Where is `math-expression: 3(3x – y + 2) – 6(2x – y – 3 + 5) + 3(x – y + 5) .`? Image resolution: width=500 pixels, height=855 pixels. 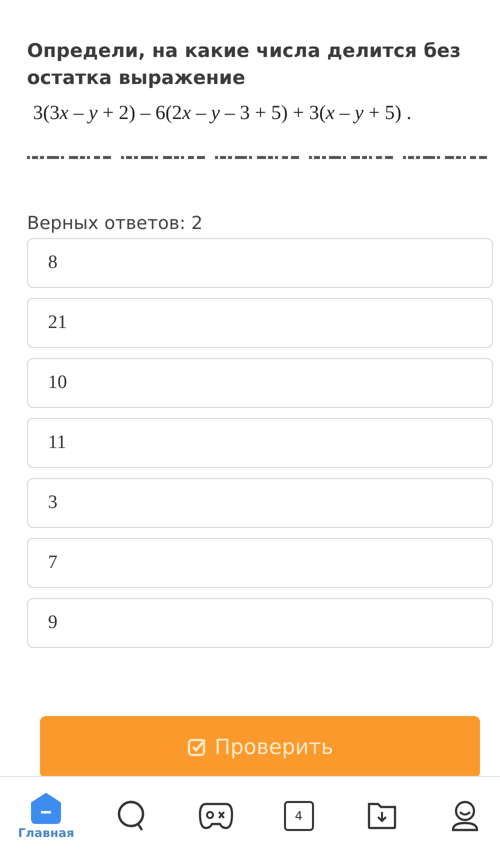
math-expression: 3(3x – y + 2) – 6(2x – y – 3 + 5) + 3(x – y + 5) . is located at coordinates (222, 113).